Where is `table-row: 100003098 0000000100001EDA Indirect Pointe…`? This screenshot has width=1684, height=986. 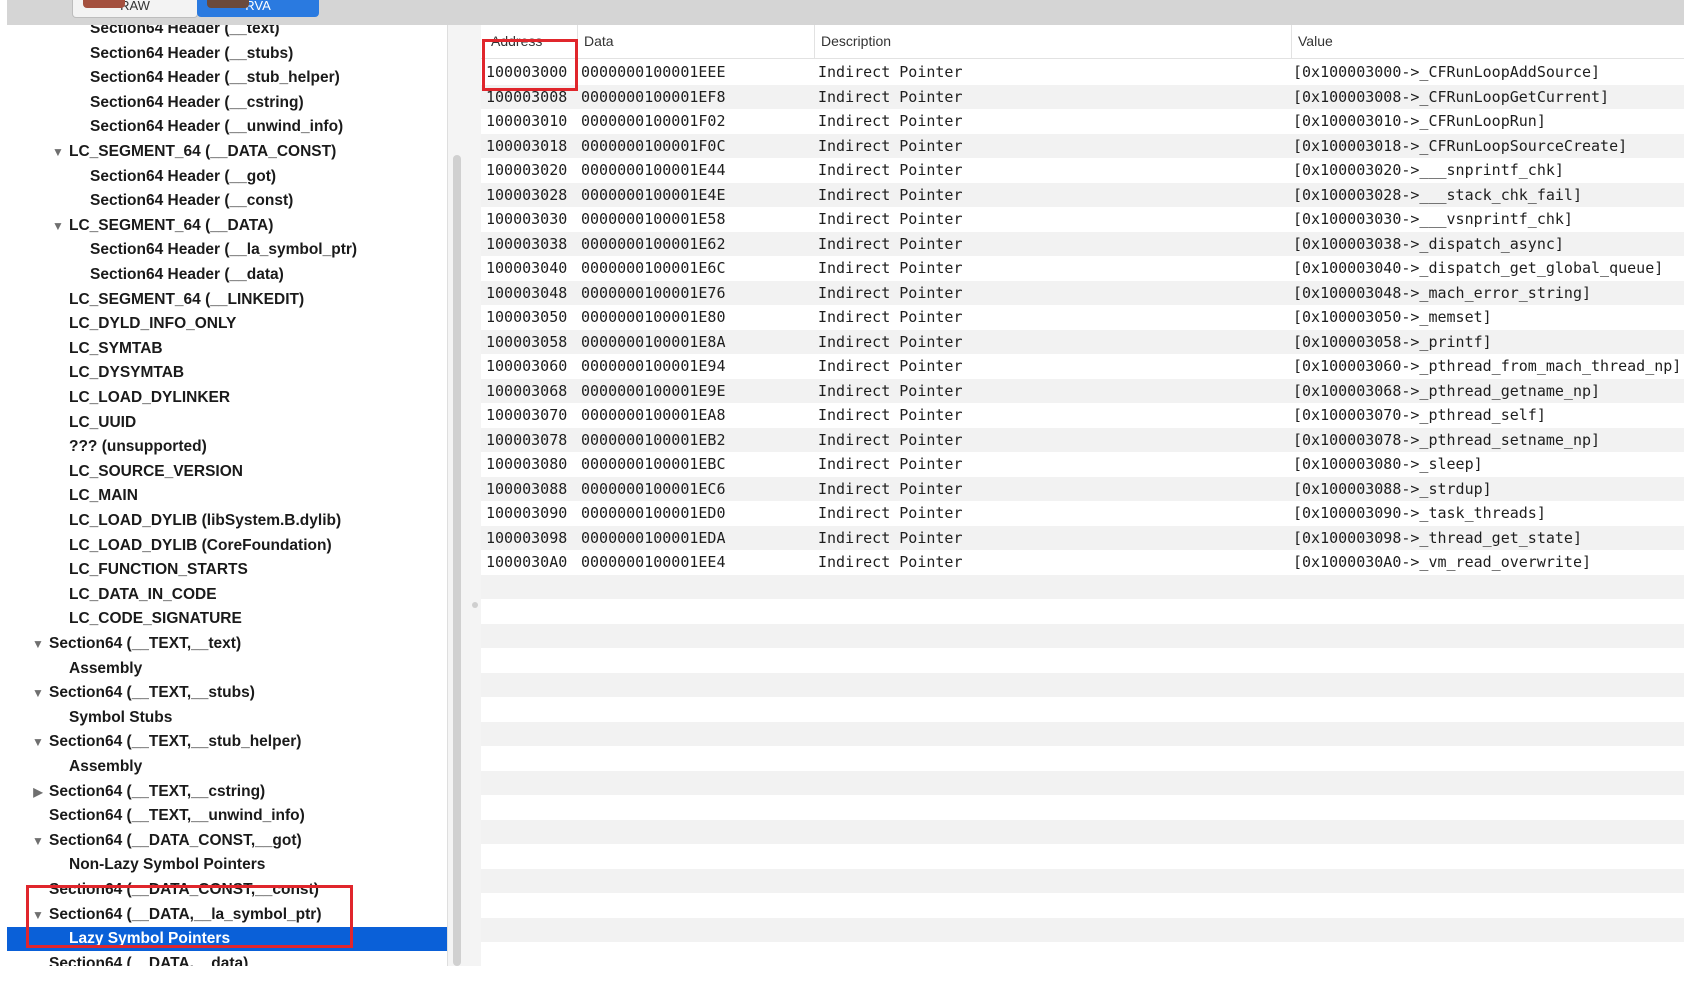 table-row: 100003098 0000000100001EDA Indirect Pointe… is located at coordinates (1082, 537).